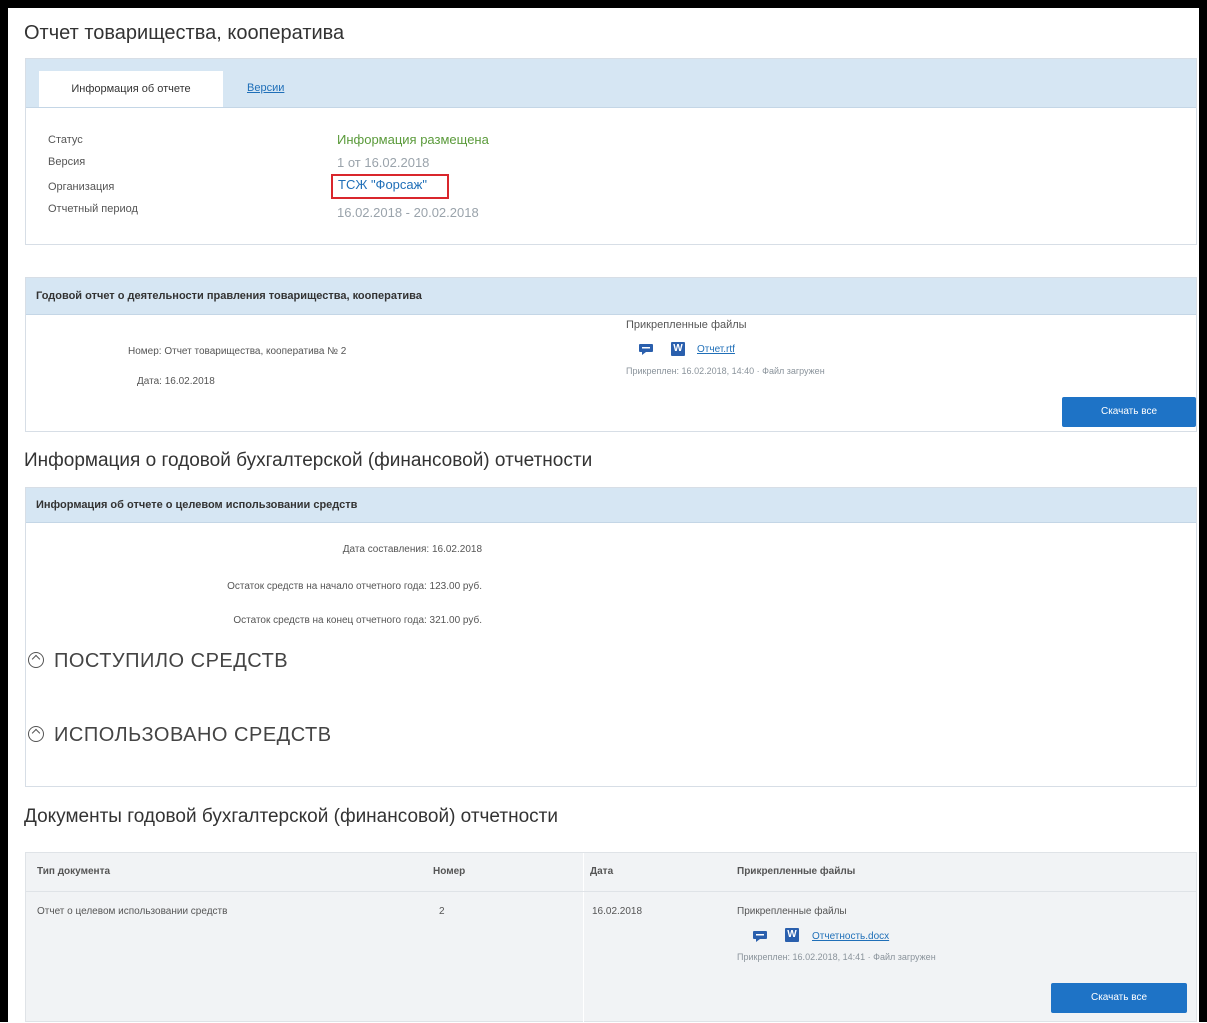  I want to click on received-funds-toggle: ПОСТУПИЛО СРЕДСТВ, so click(158, 661).